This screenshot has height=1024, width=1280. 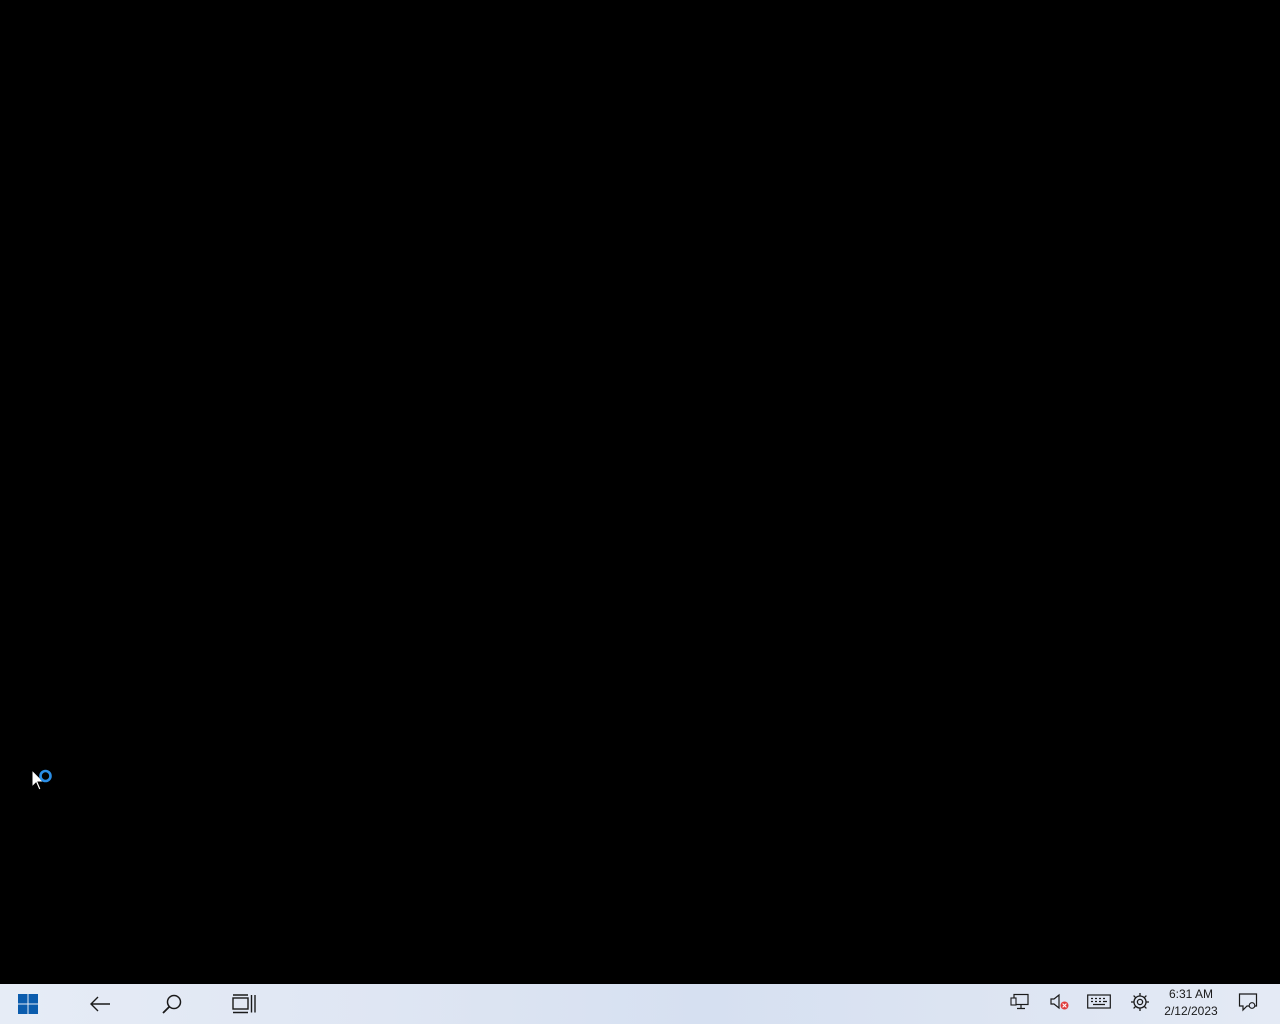 I want to click on back-button, so click(x=100, y=1004).